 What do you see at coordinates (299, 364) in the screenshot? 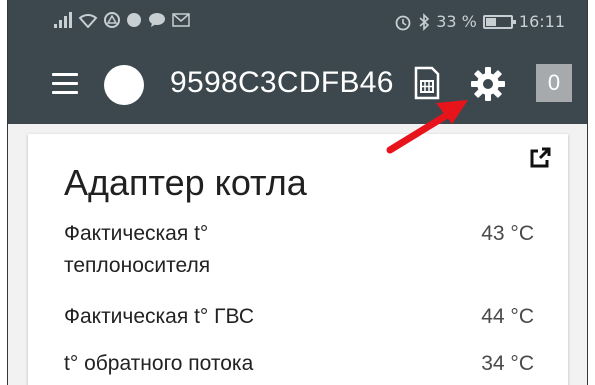
I see `sensor-row: t° обратного потока 34 °C` at bounding box center [299, 364].